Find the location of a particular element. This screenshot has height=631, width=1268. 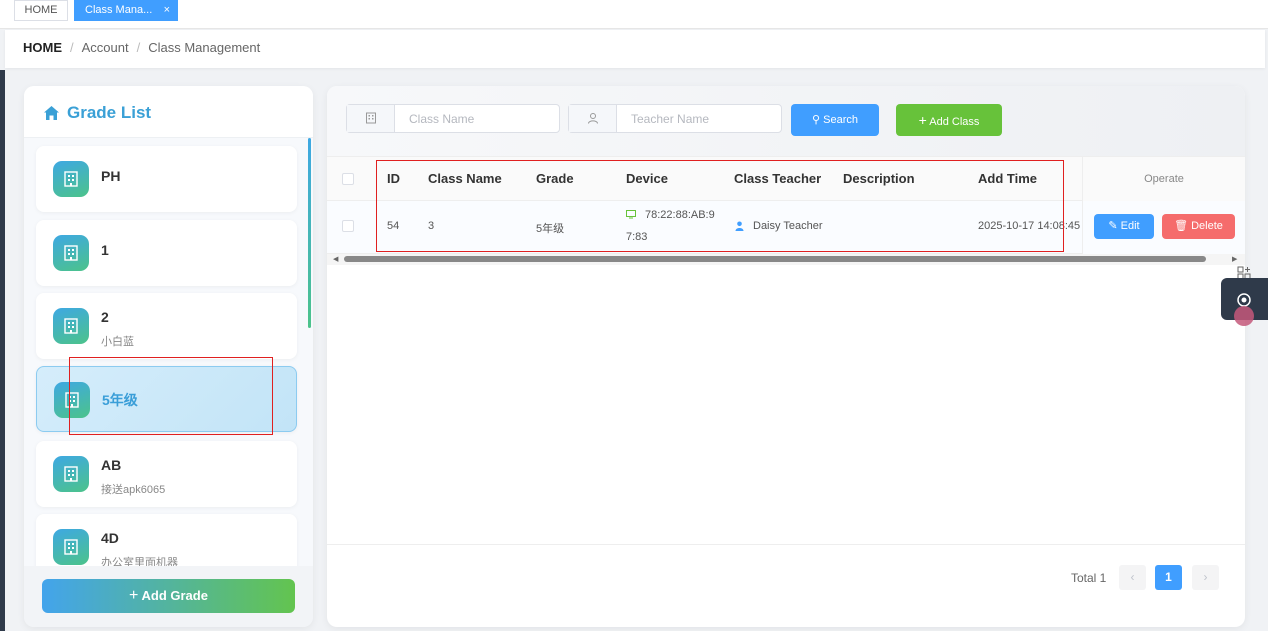

grade-name: 5年级 is located at coordinates (120, 400).